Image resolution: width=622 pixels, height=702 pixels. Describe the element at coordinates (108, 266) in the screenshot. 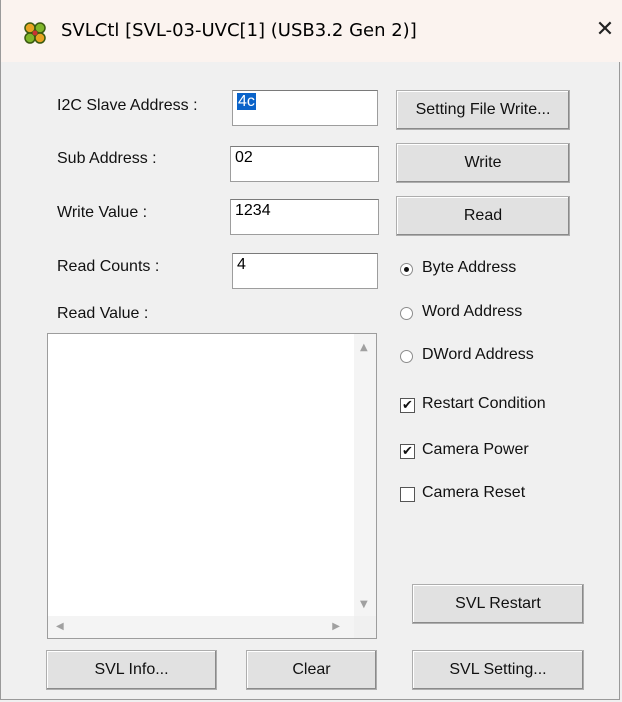

I see `read-counts-label: Read Counts :` at that location.